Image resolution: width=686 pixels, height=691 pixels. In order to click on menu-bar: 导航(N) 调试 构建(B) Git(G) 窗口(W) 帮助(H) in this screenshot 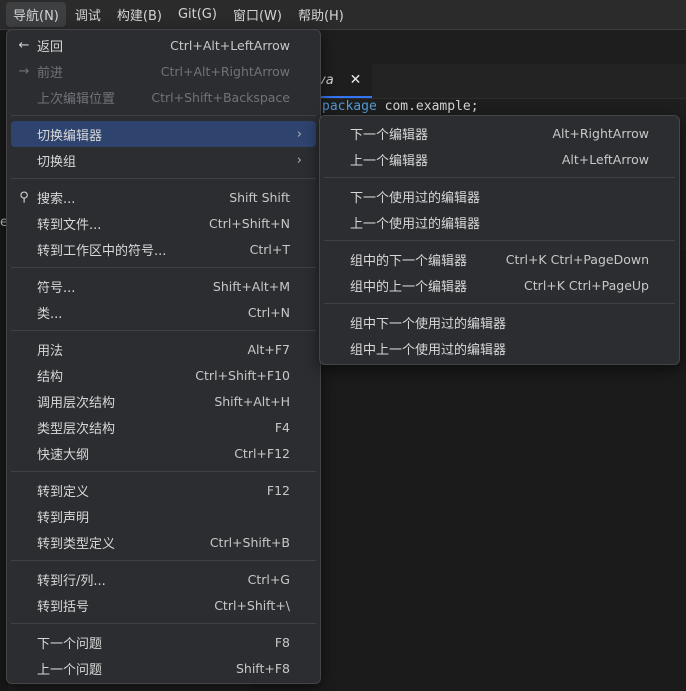, I will do `click(343, 15)`.